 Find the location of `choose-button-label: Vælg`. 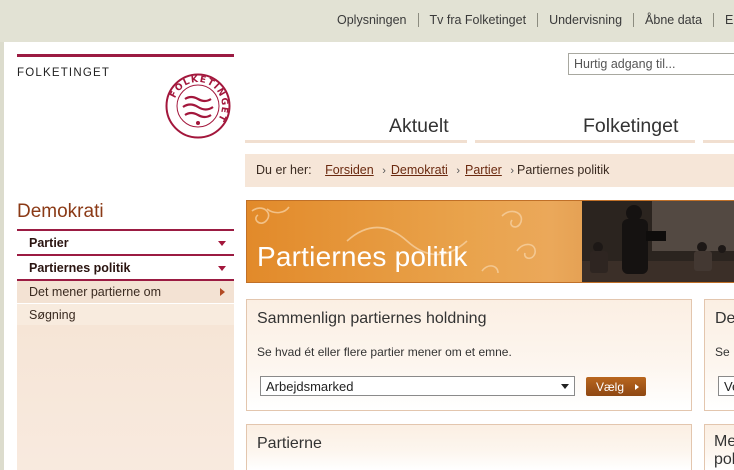

choose-button-label: Vælg is located at coordinates (610, 387).